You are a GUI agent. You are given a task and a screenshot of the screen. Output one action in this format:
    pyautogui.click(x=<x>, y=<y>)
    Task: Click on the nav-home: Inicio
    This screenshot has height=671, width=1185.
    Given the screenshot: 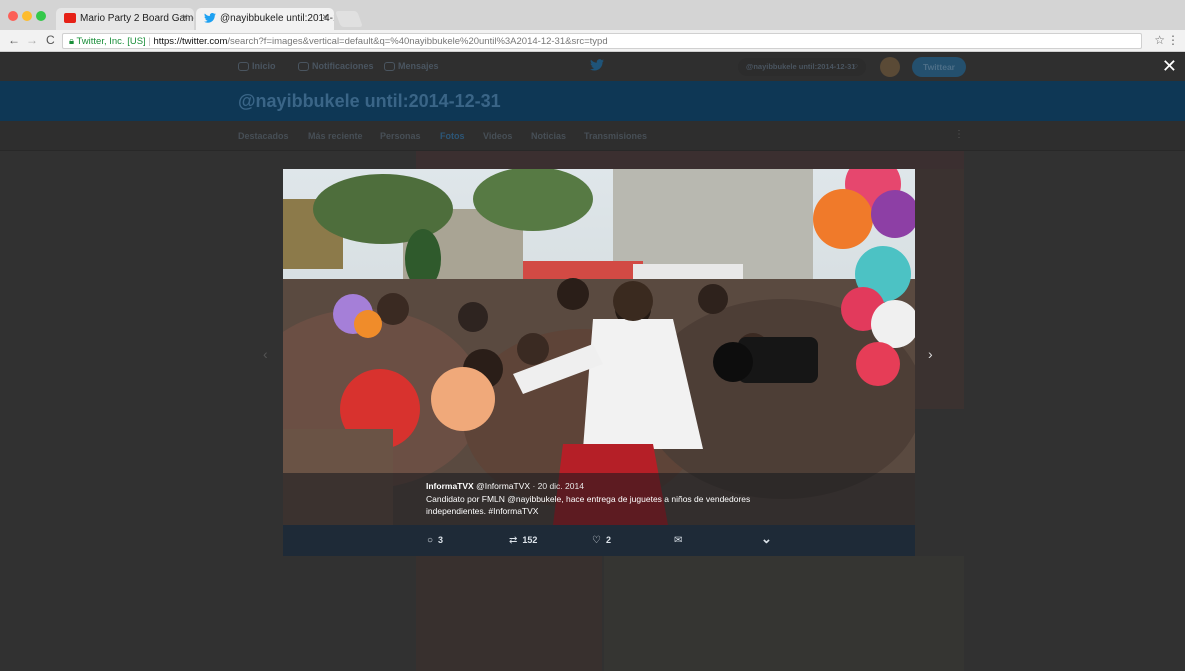 What is the action you would take?
    pyautogui.click(x=257, y=66)
    